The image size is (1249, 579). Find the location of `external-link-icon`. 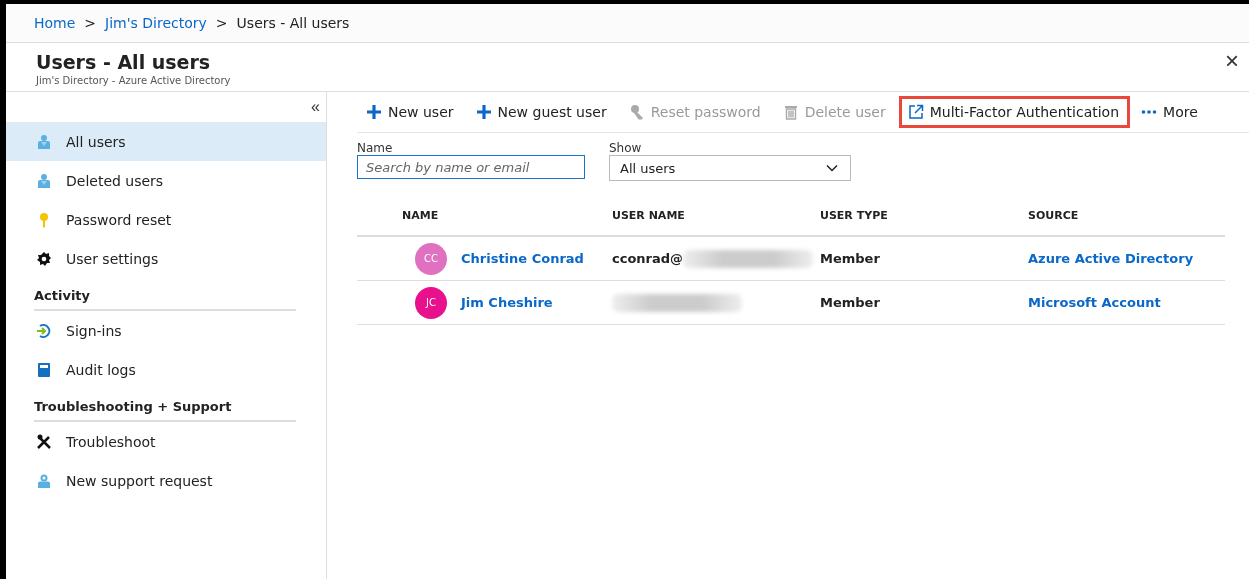

external-link-icon is located at coordinates (915, 112).